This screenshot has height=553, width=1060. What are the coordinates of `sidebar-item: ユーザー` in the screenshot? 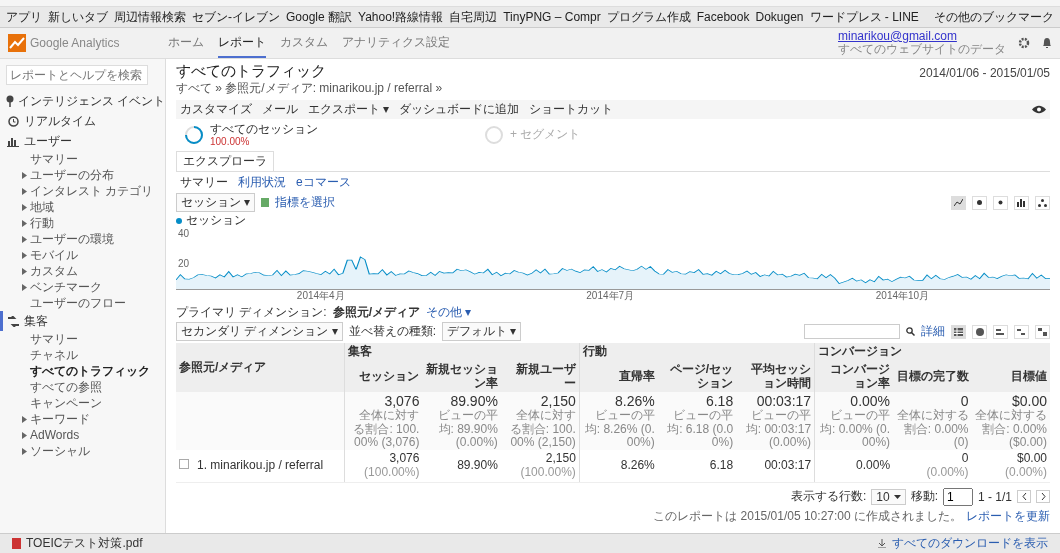 It's located at (82, 141).